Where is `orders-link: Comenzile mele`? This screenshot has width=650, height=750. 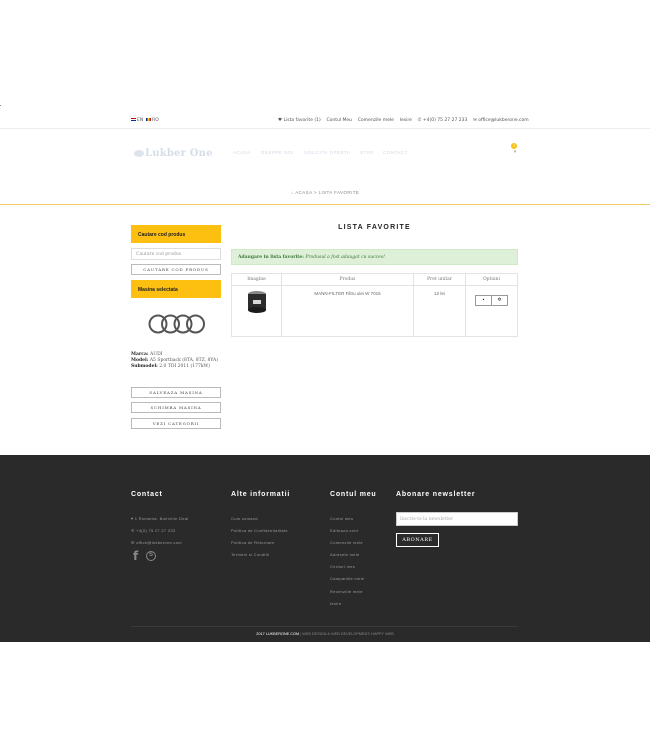 orders-link: Comenzile mele is located at coordinates (376, 120).